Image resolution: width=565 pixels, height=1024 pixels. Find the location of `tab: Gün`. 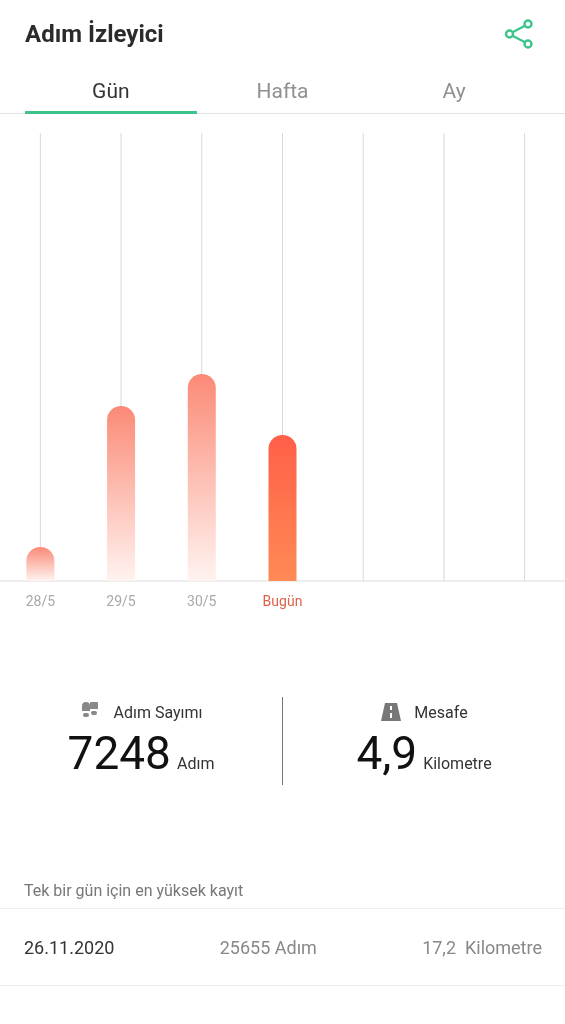

tab: Gün is located at coordinates (111, 89).